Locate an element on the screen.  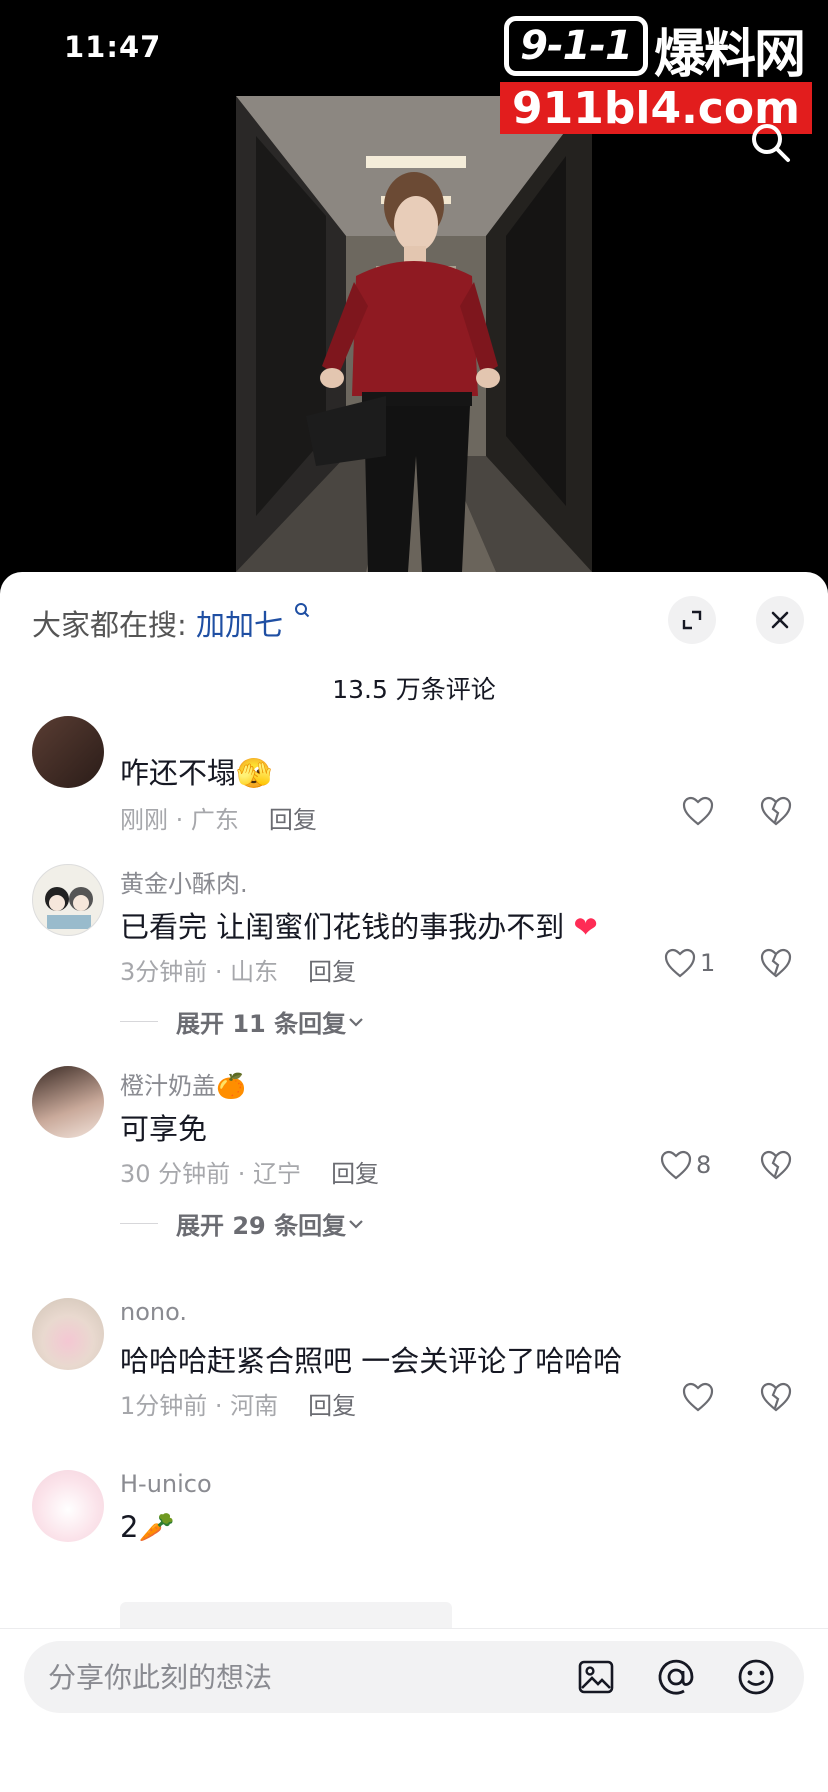
video-frame-image is located at coordinates (414, 334).